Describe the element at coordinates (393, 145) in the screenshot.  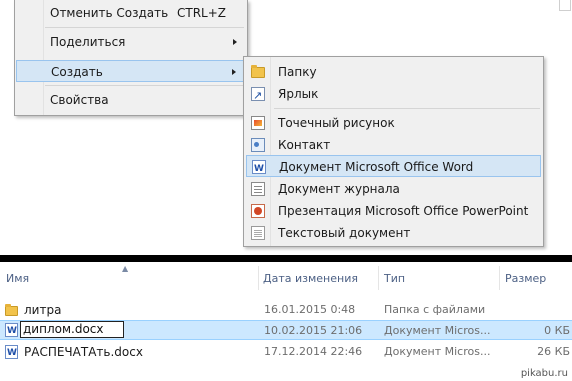
I see `submenu-item-contact: Контакт` at that location.